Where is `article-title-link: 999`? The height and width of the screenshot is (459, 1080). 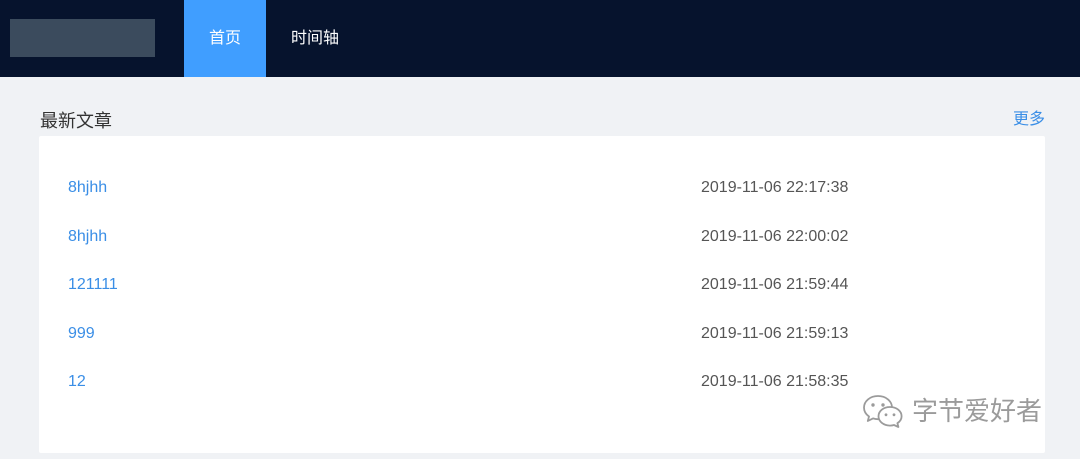 article-title-link: 999 is located at coordinates (81, 334).